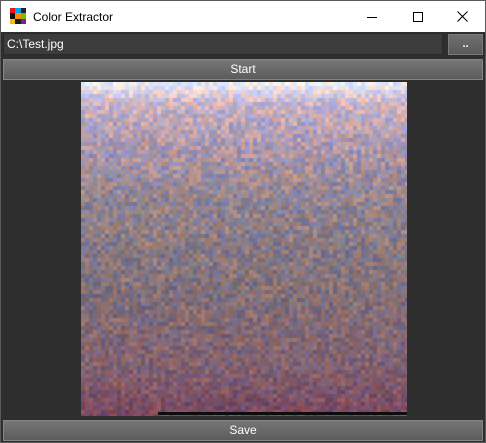  Describe the element at coordinates (465, 44) in the screenshot. I see `browse-button: ..` at that location.